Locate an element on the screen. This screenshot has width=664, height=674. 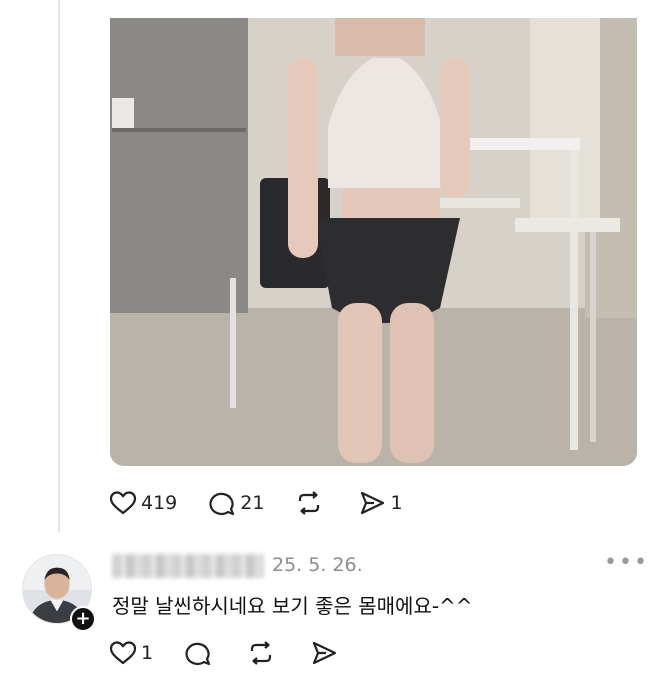
comment-button: 21 is located at coordinates (235, 503).